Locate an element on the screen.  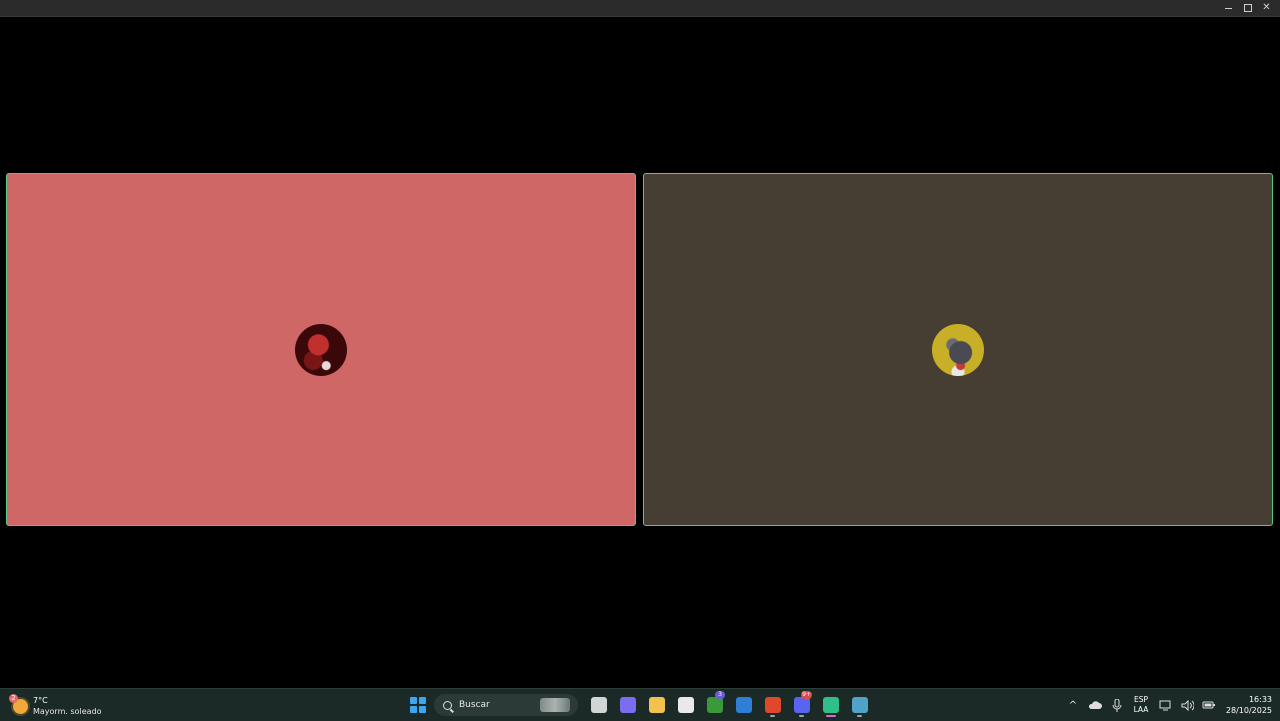
battery-tray-button is located at coordinates (1209, 705).